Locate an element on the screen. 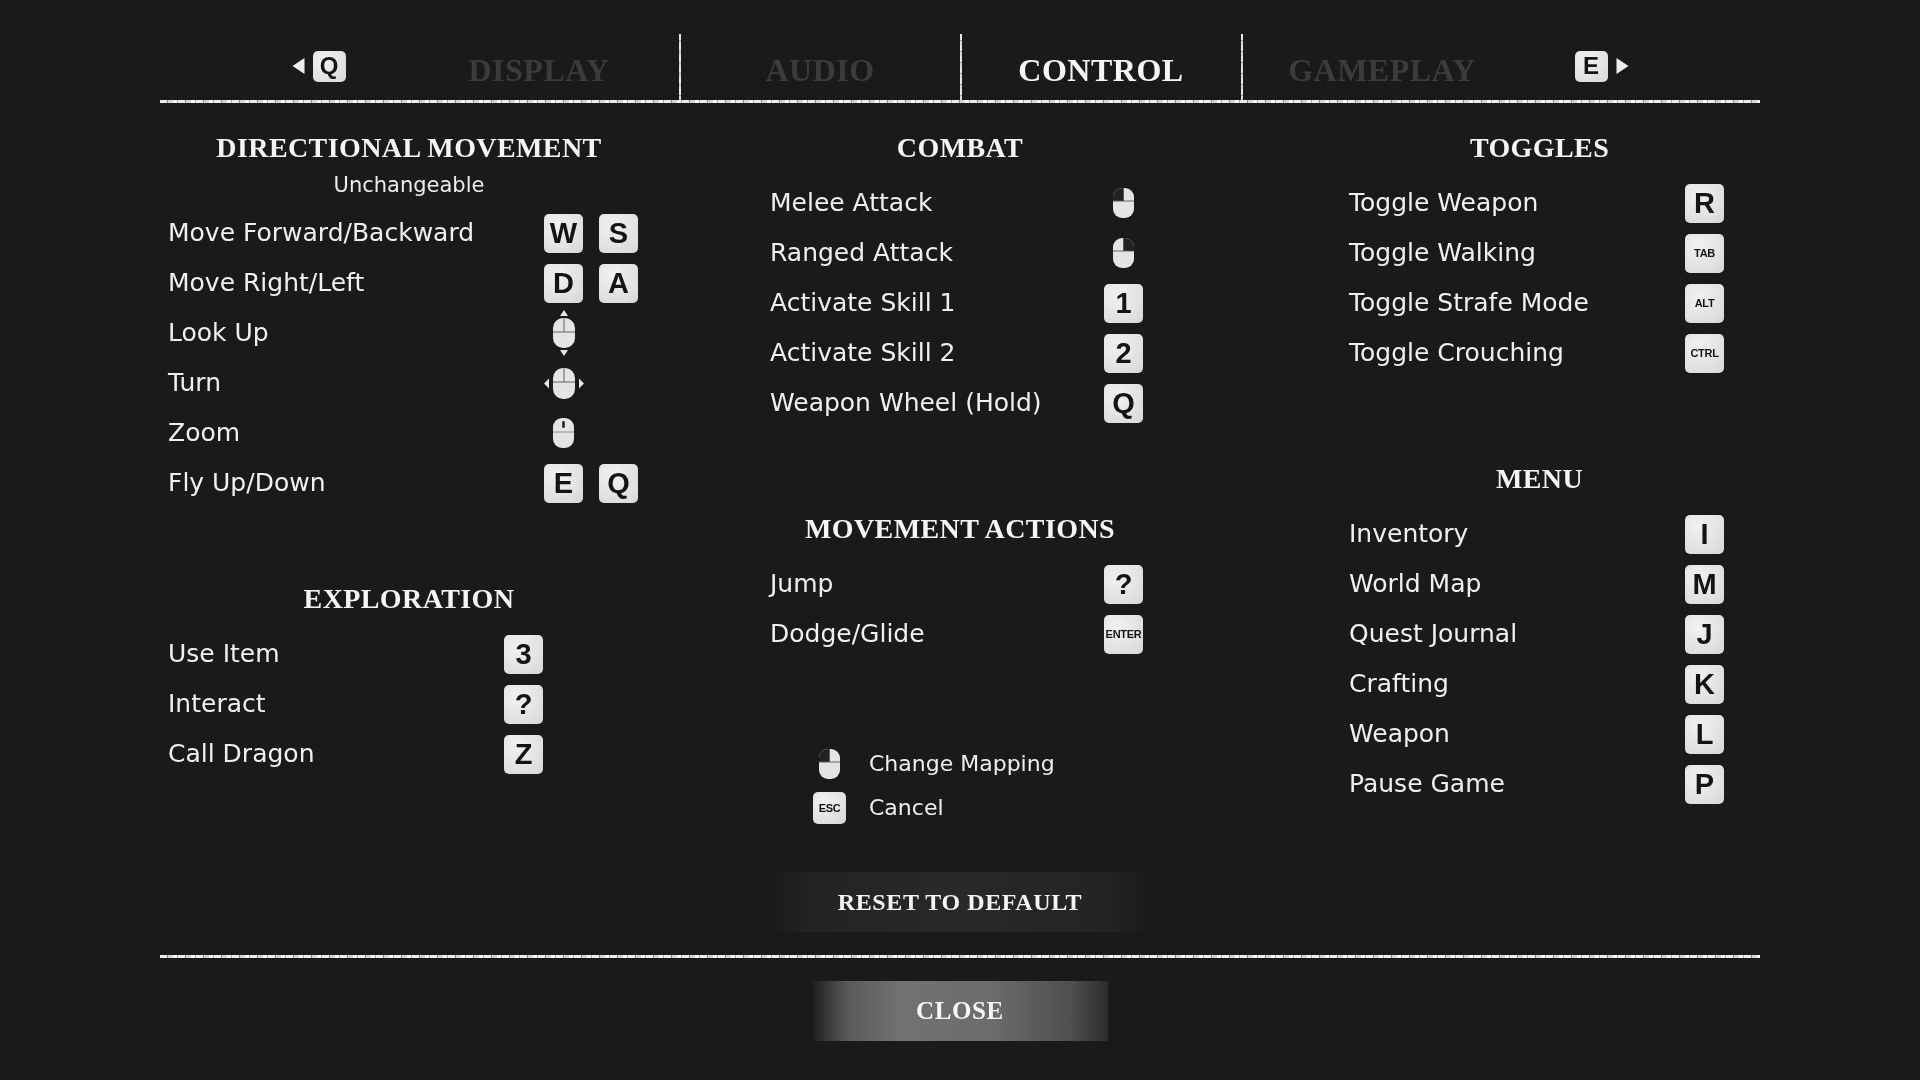 Image resolution: width=1920 pixels, height=1080 pixels. mouse-right-click-icon is located at coordinates (1123, 253).